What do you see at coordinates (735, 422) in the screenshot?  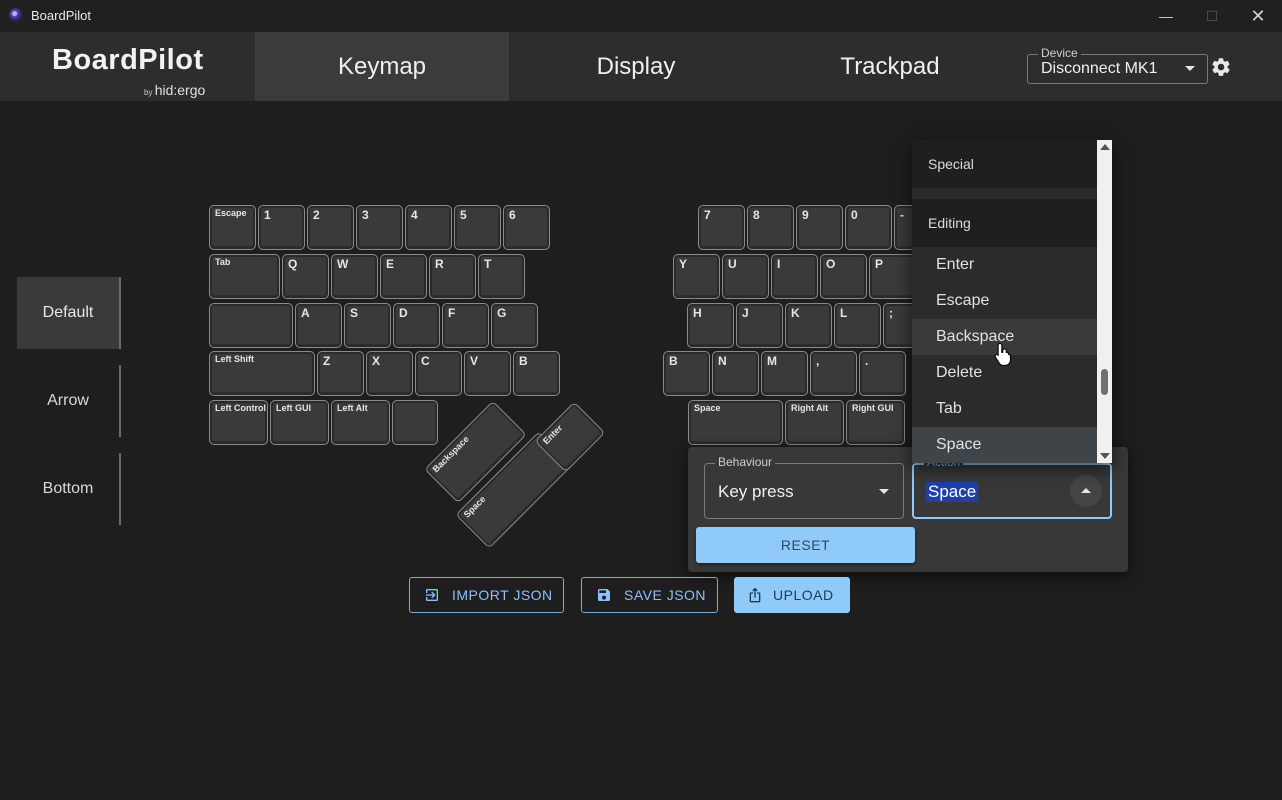 I see `key: Space` at bounding box center [735, 422].